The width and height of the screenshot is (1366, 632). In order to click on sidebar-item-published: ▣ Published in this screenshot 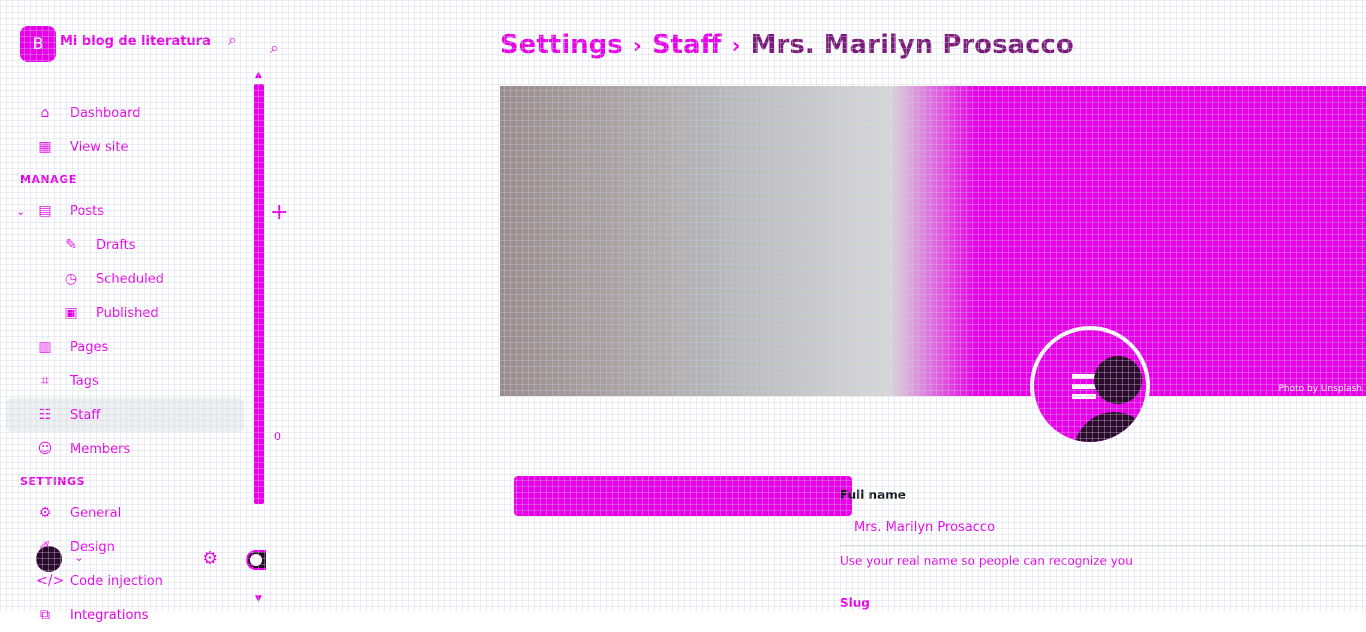, I will do `click(125, 313)`.